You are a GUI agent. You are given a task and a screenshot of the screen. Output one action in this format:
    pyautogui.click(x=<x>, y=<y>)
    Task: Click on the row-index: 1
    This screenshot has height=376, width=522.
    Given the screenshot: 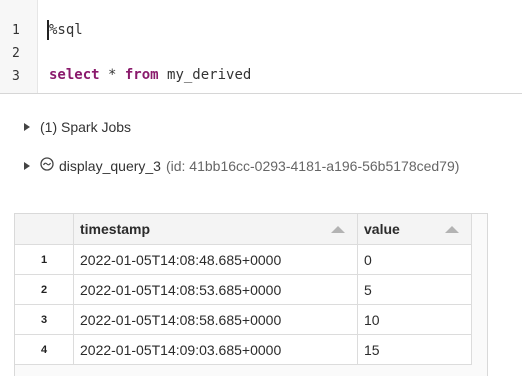 What is the action you would take?
    pyautogui.click(x=44, y=259)
    